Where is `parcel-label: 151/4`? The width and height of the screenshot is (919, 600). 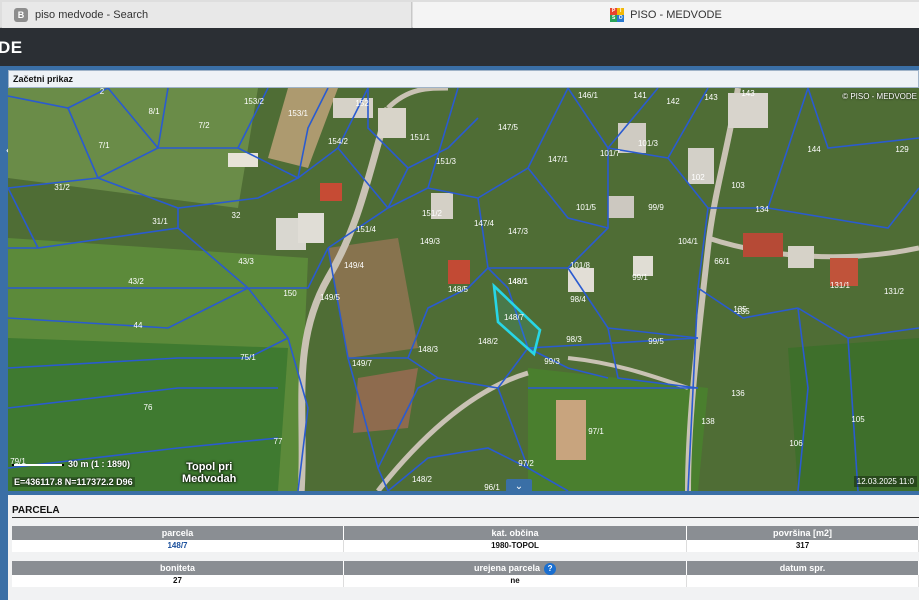 parcel-label: 151/4 is located at coordinates (366, 229).